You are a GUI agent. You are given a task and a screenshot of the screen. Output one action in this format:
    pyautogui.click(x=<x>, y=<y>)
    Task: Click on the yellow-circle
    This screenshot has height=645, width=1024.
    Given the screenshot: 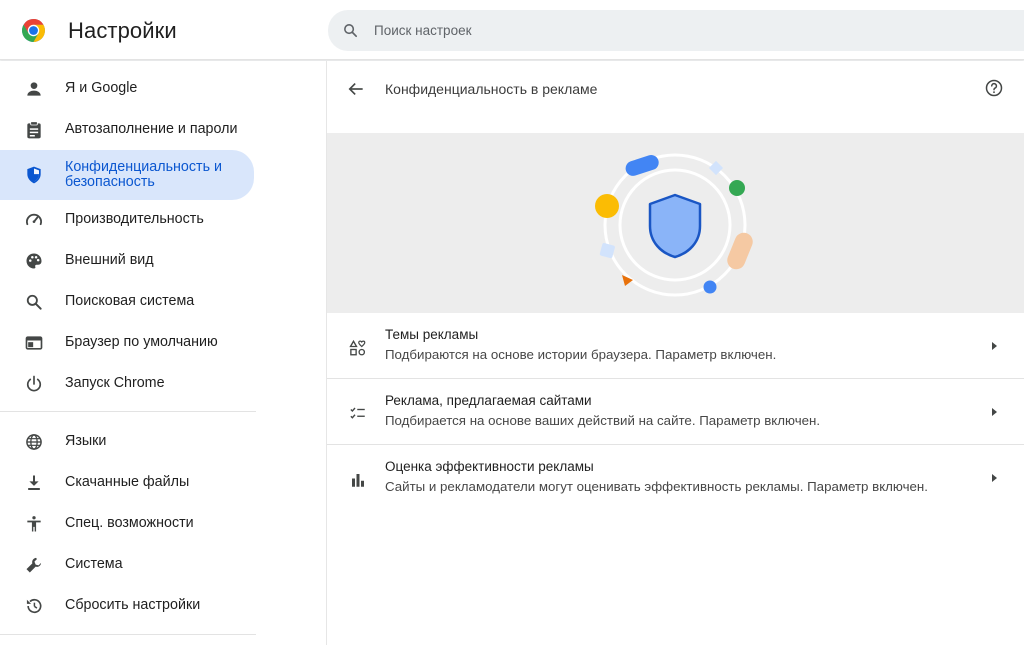 What is the action you would take?
    pyautogui.click(x=607, y=206)
    